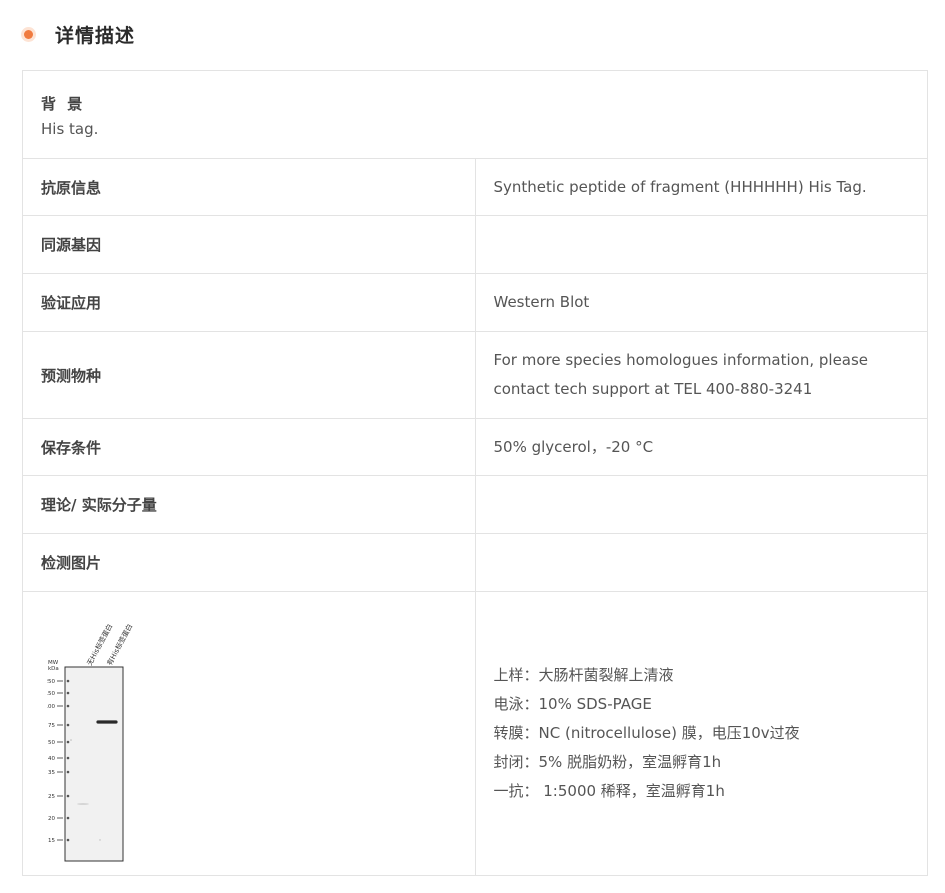  What do you see at coordinates (51, 726) in the screenshot?
I see `marker-label: 75` at bounding box center [51, 726].